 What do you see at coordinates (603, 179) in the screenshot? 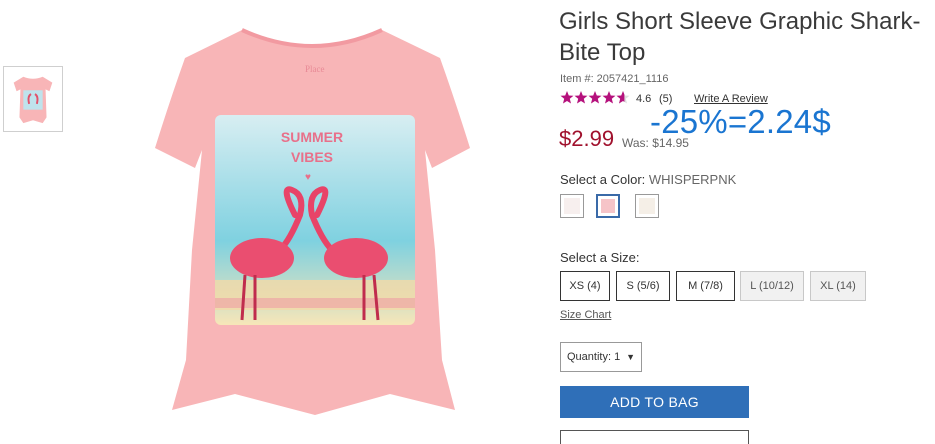
I see `color-label-text: Select a Color:` at bounding box center [603, 179].